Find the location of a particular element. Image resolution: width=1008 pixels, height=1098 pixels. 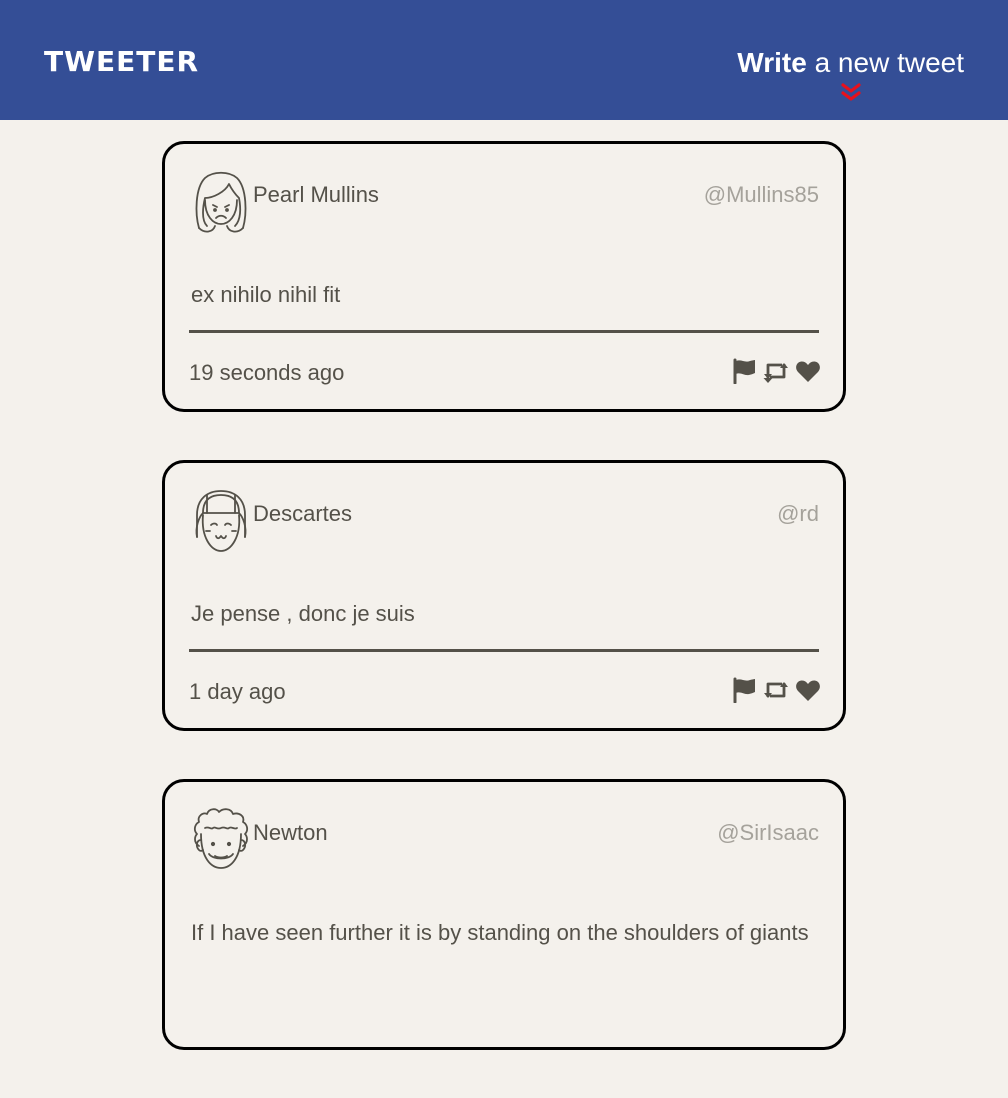

curly-hair-man-avatar-icon is located at coordinates (221, 838).